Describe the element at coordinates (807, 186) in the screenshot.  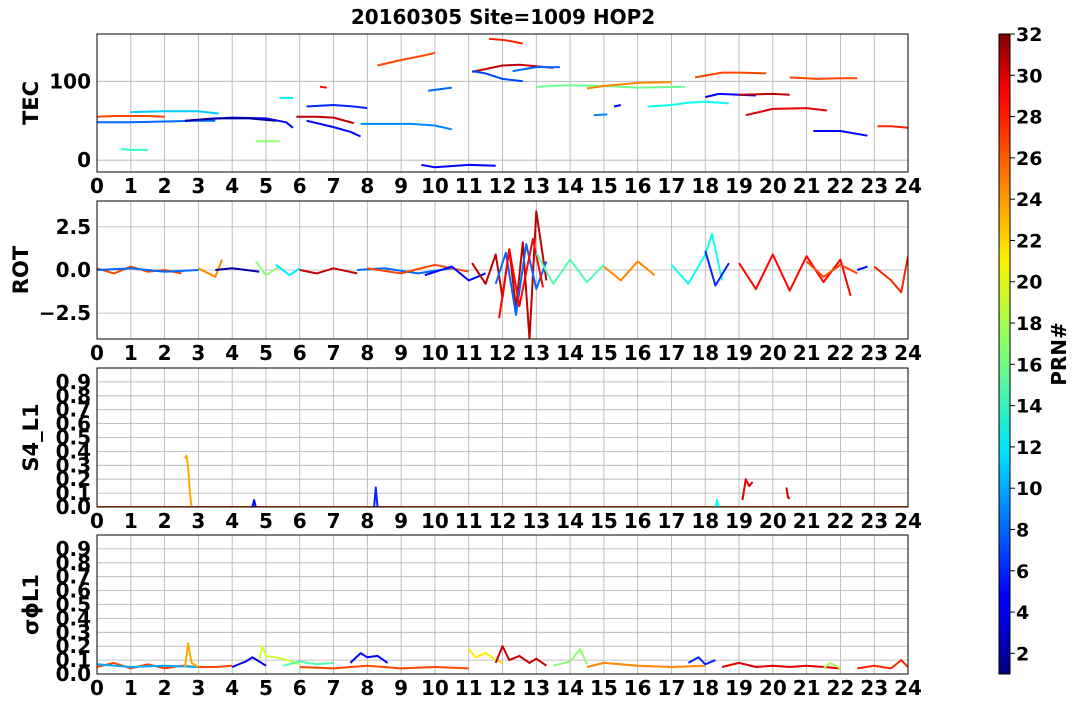
I see `x-tick-label: 21` at that location.